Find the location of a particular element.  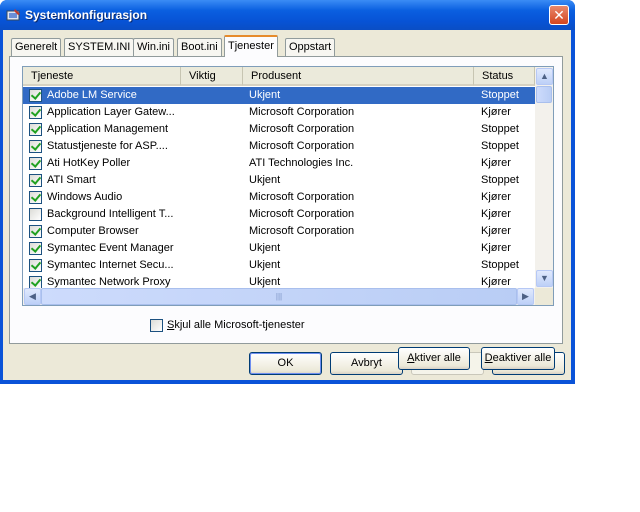

service-row: Symantec Internet Secu... Ukjent Stoppet is located at coordinates (279, 265).